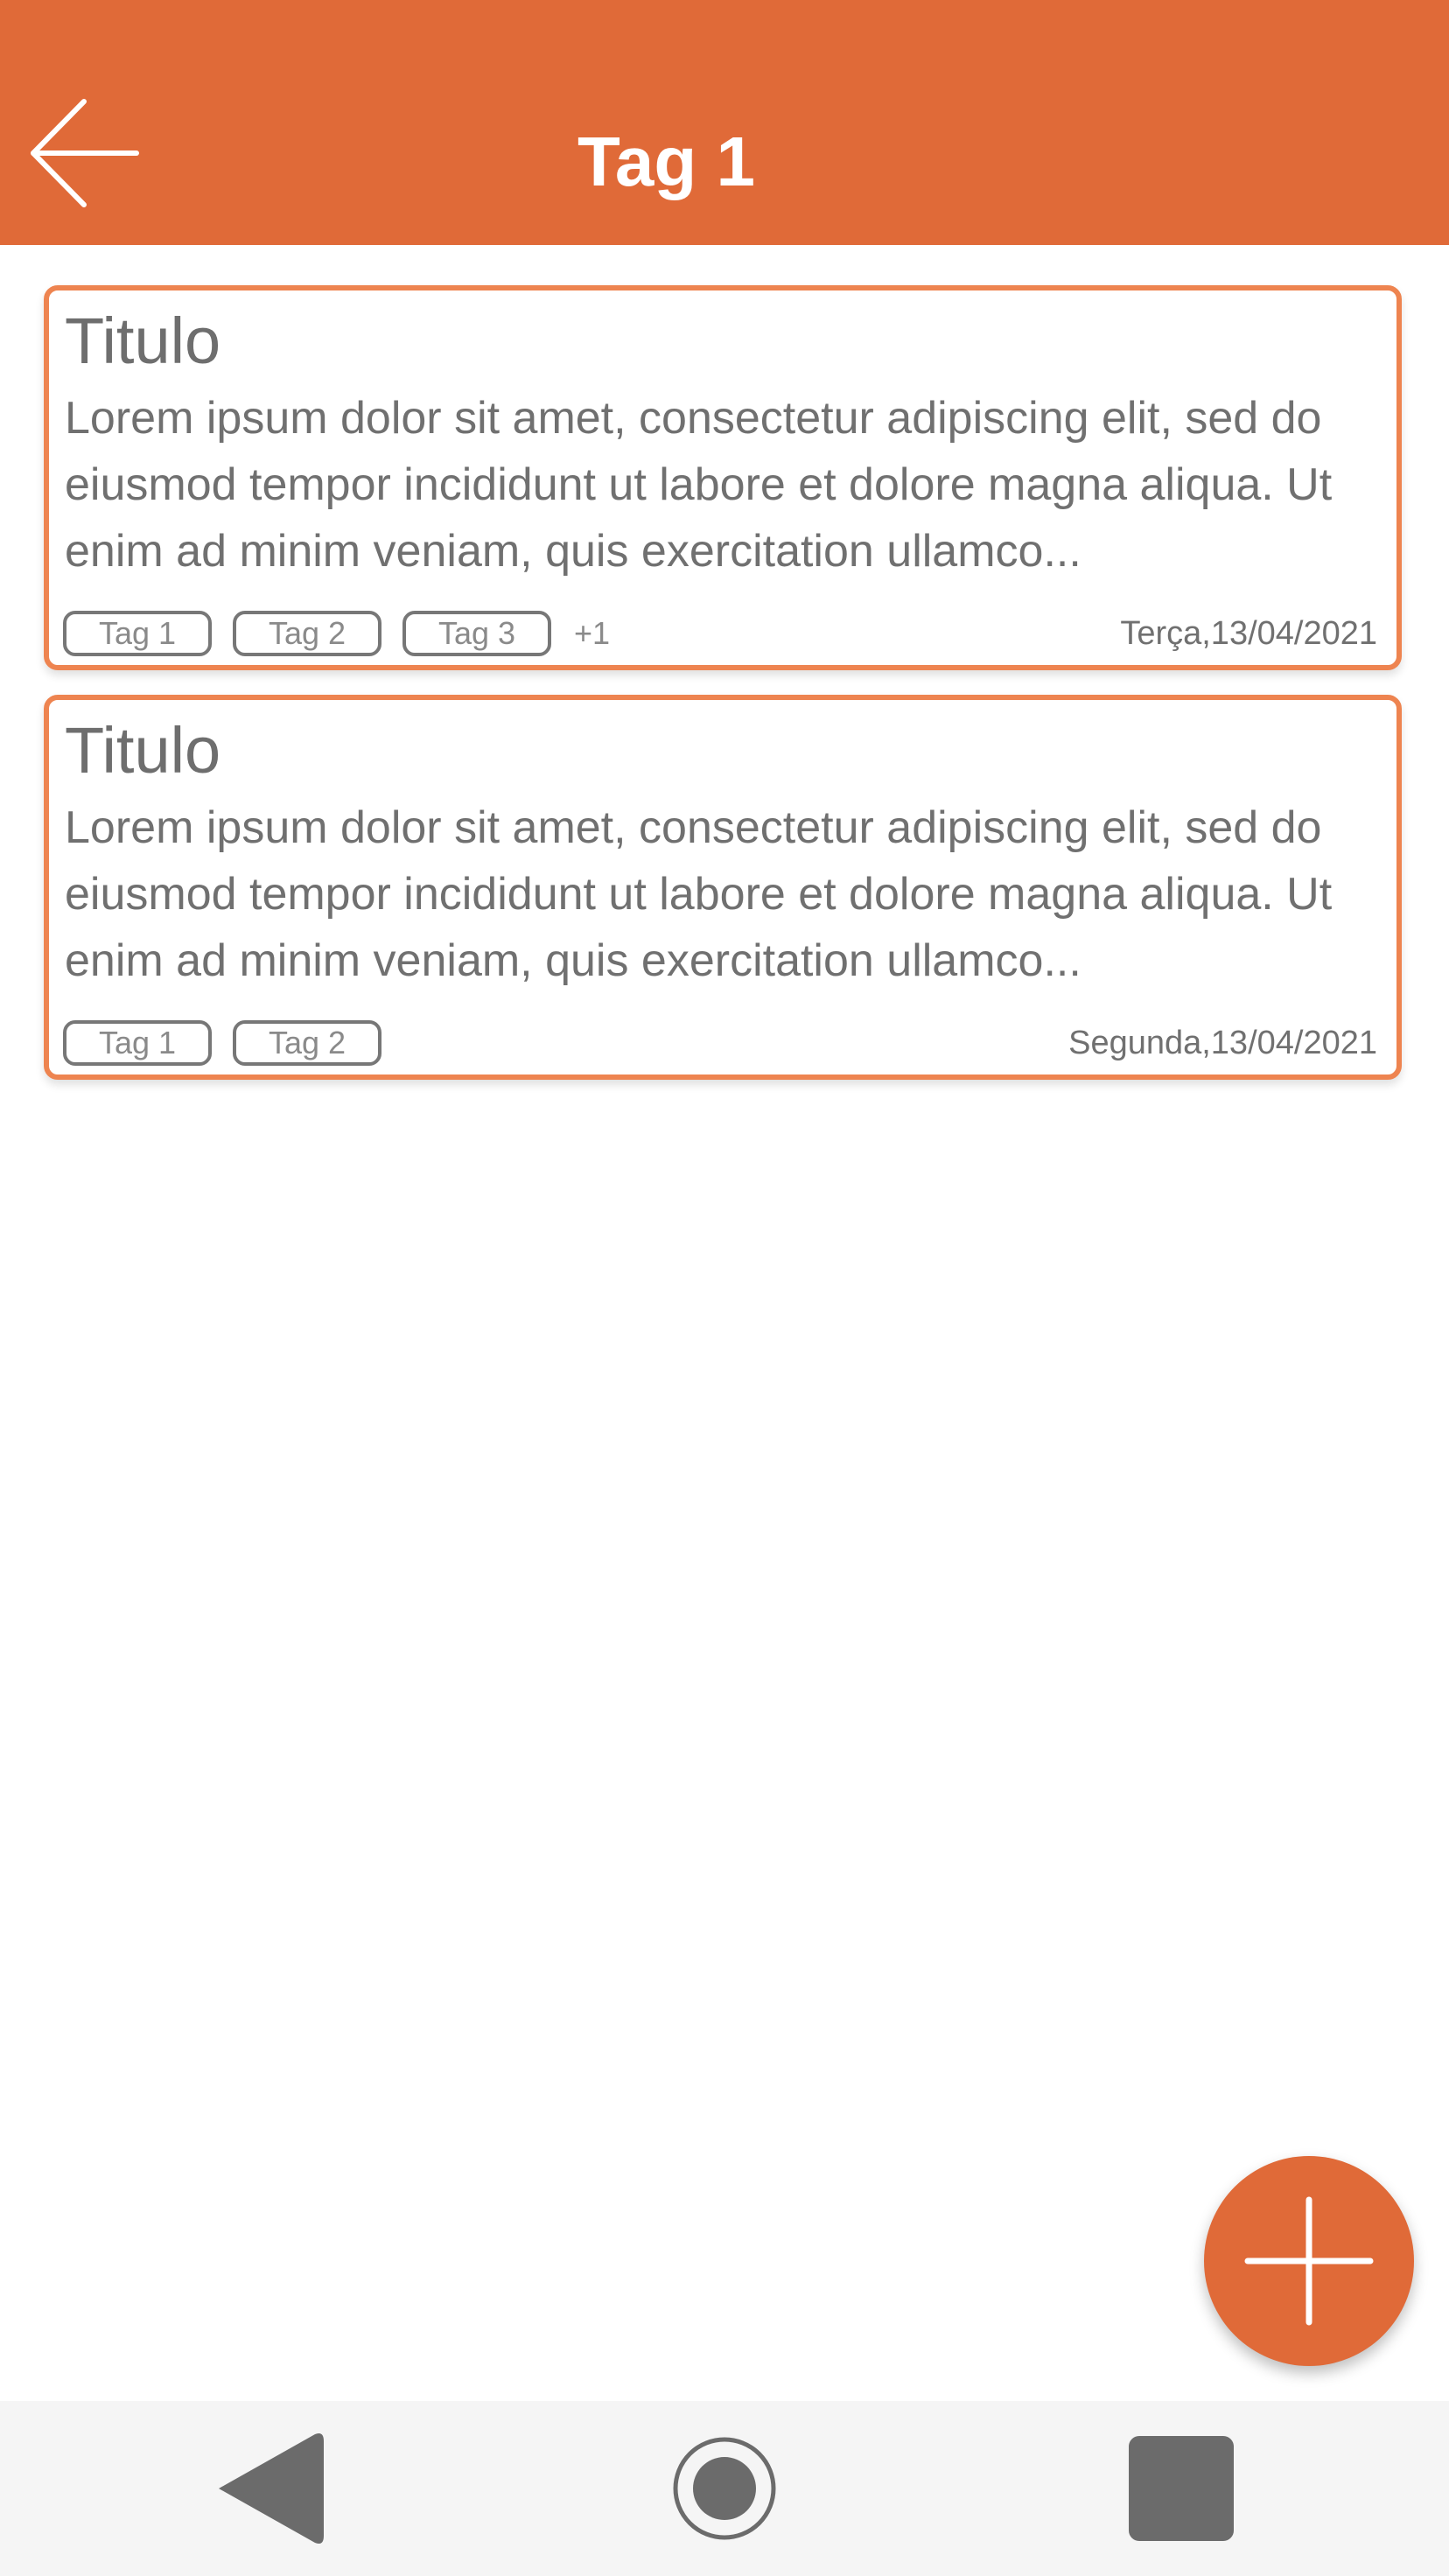  I want to click on tag-list: Tag 1 Tag 2, so click(232, 1043).